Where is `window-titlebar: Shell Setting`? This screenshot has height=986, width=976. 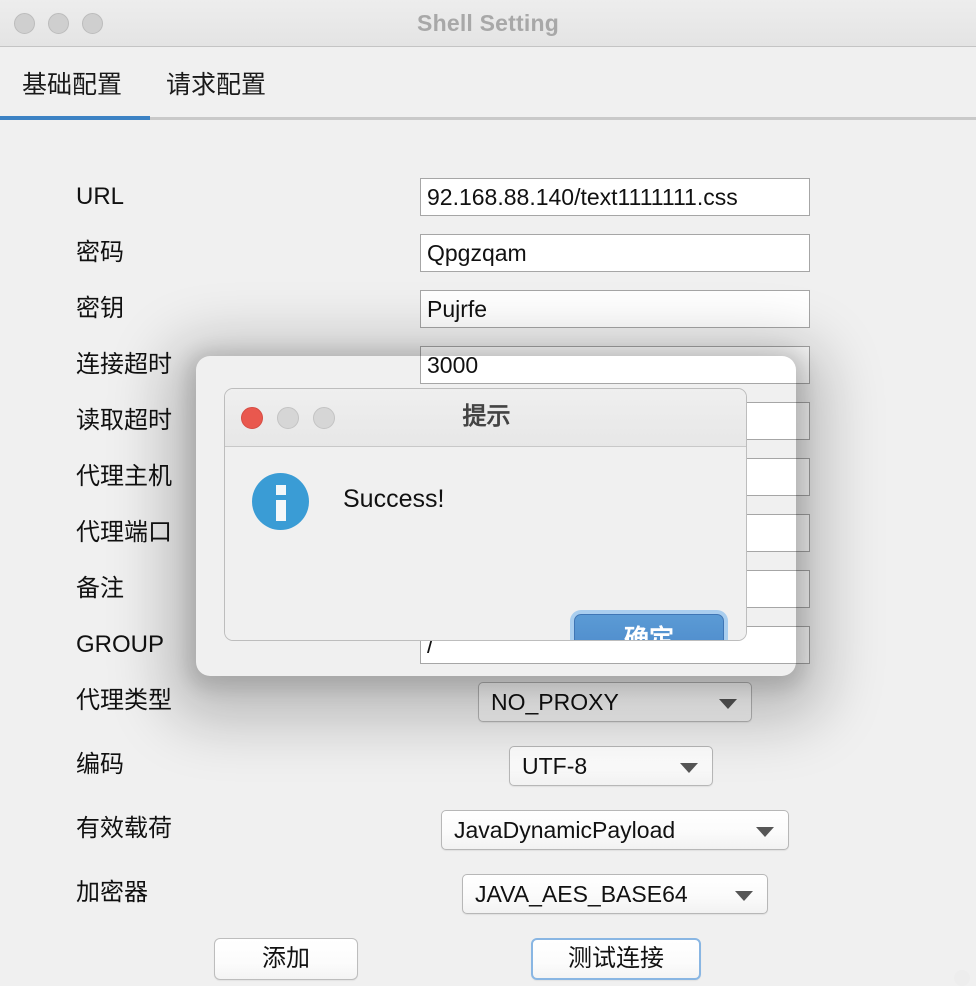 window-titlebar: Shell Setting is located at coordinates (488, 23).